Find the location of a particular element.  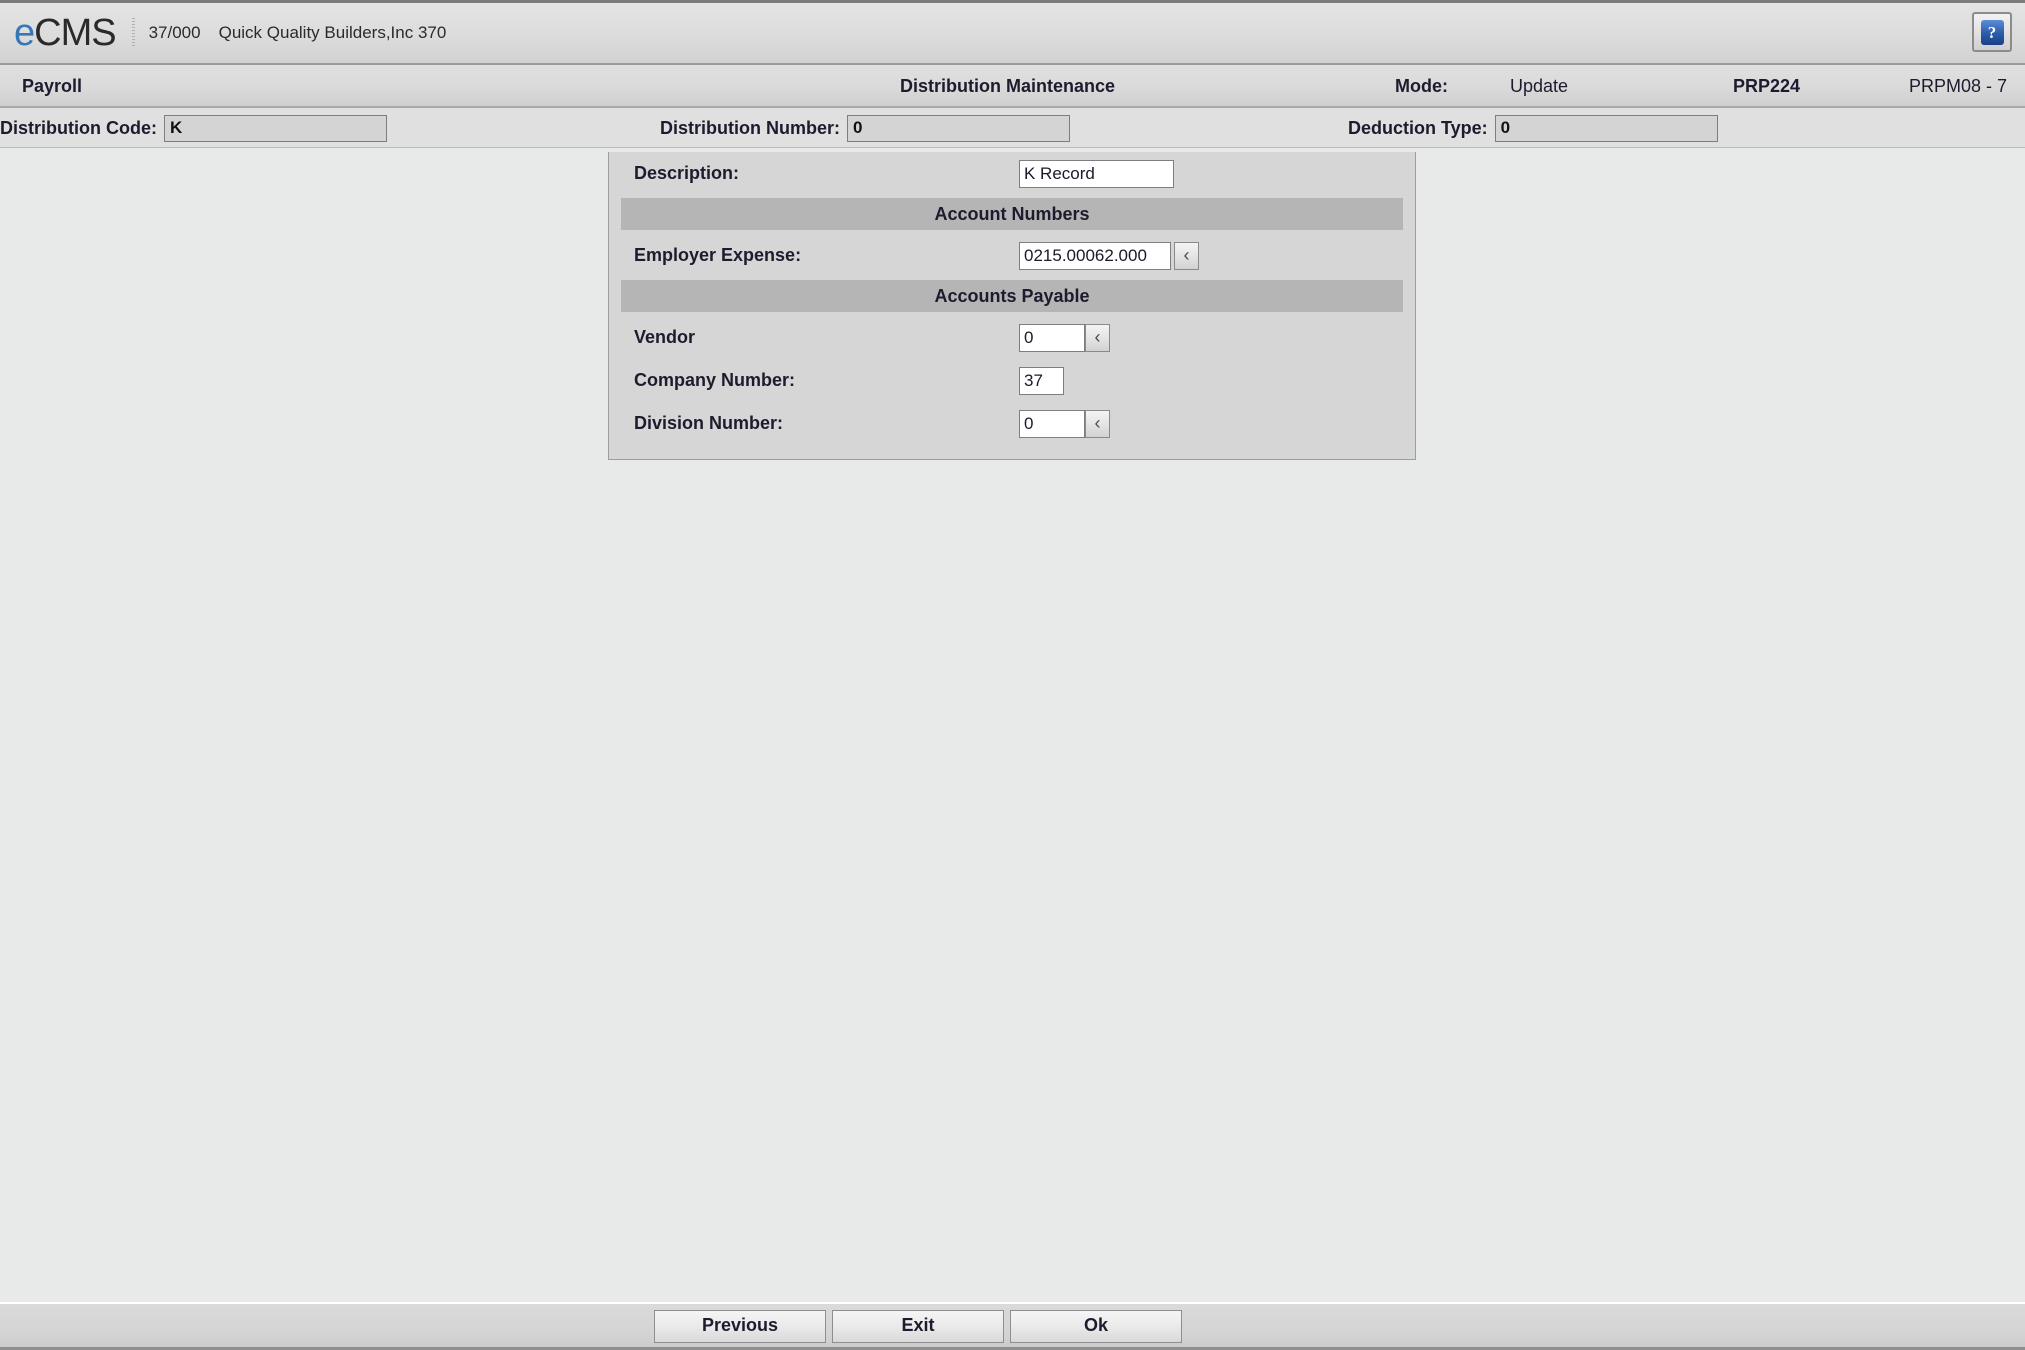

footer-button-group: Previous Exit Ok is located at coordinates (918, 1326).